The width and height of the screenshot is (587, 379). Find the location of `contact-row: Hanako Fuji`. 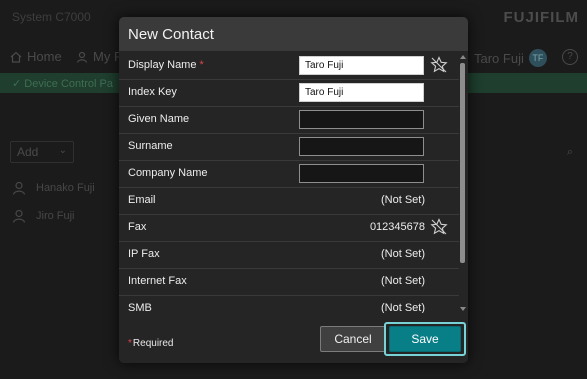

contact-row: Hanako Fuji is located at coordinates (53, 188).